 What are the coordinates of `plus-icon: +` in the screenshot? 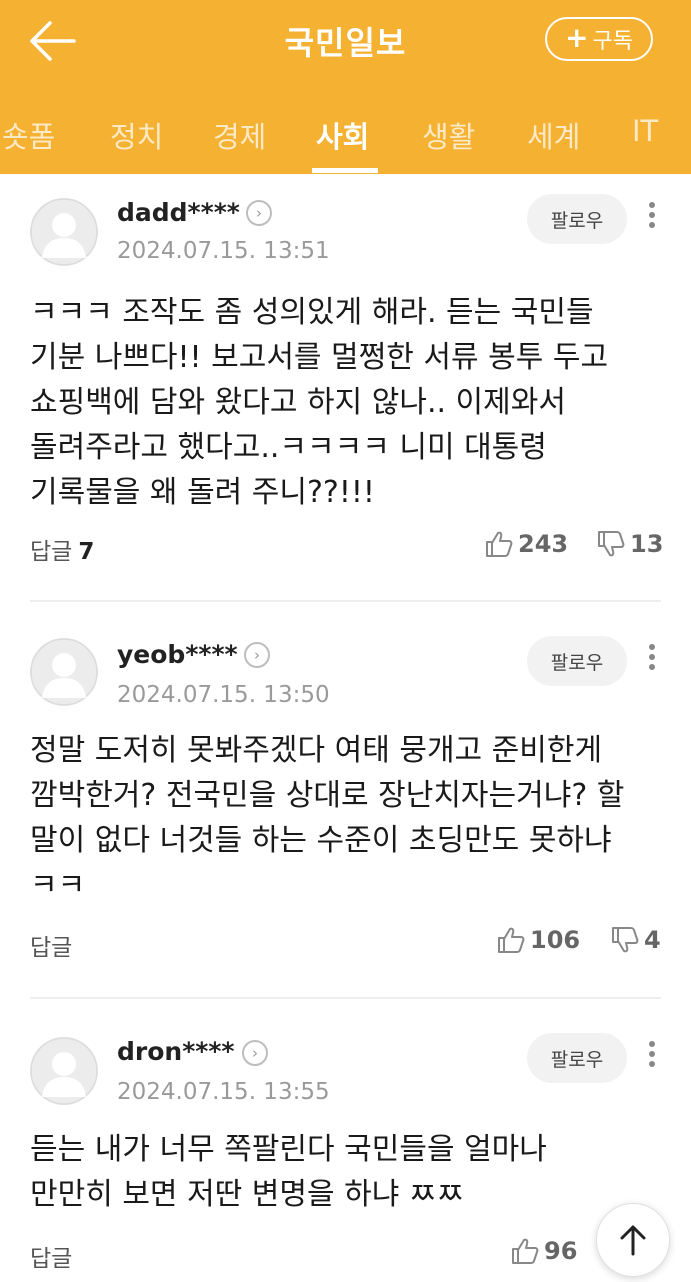 It's located at (577, 37).